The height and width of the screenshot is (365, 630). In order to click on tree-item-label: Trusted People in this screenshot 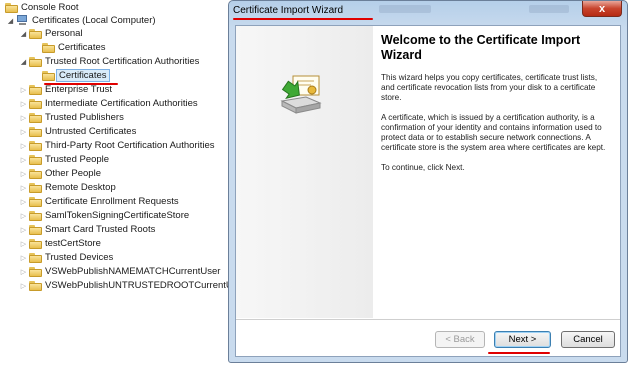, I will do `click(77, 159)`.